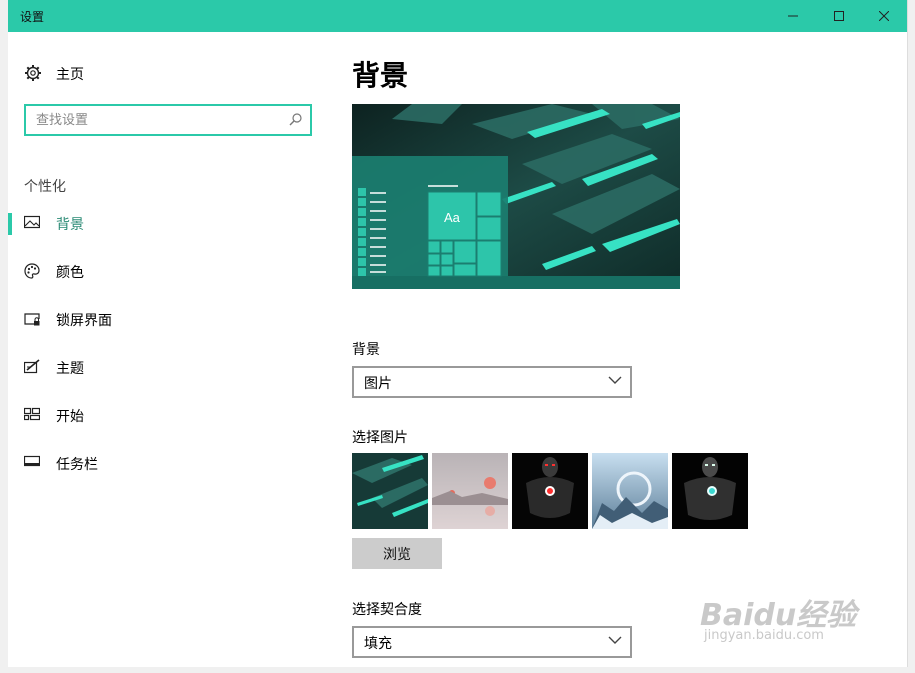  What do you see at coordinates (70, 417) in the screenshot?
I see `sidebar-item-label: 开始` at bounding box center [70, 417].